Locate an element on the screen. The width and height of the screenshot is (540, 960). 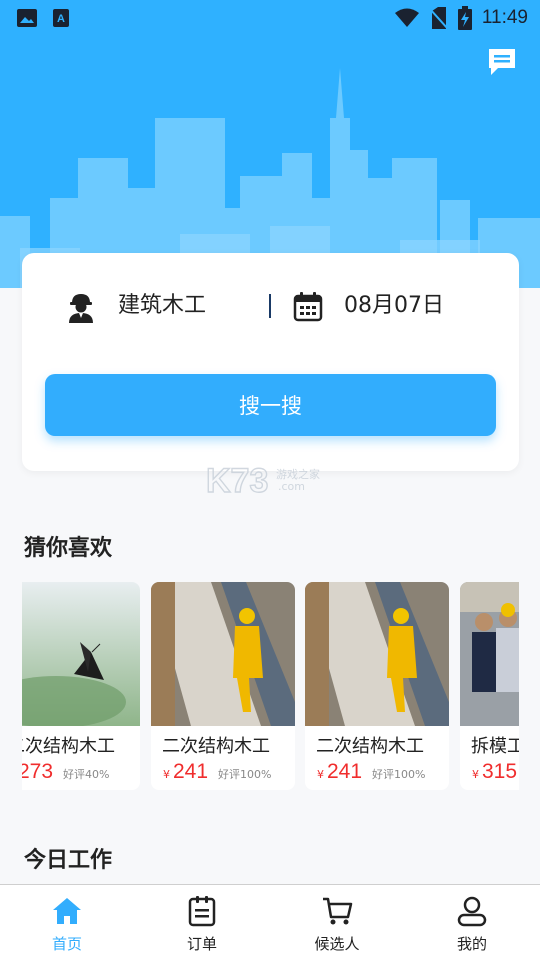
tab-home: 首页 is located at coordinates (67, 922).